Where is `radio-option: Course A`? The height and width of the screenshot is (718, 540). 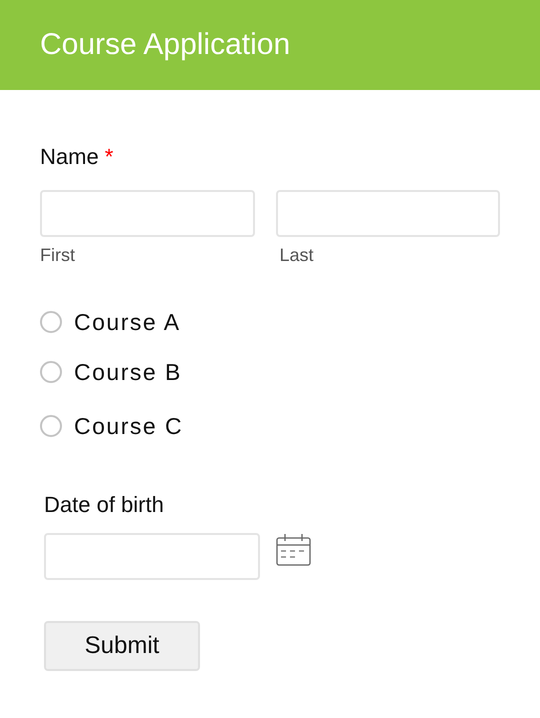 radio-option: Course A is located at coordinates (270, 322).